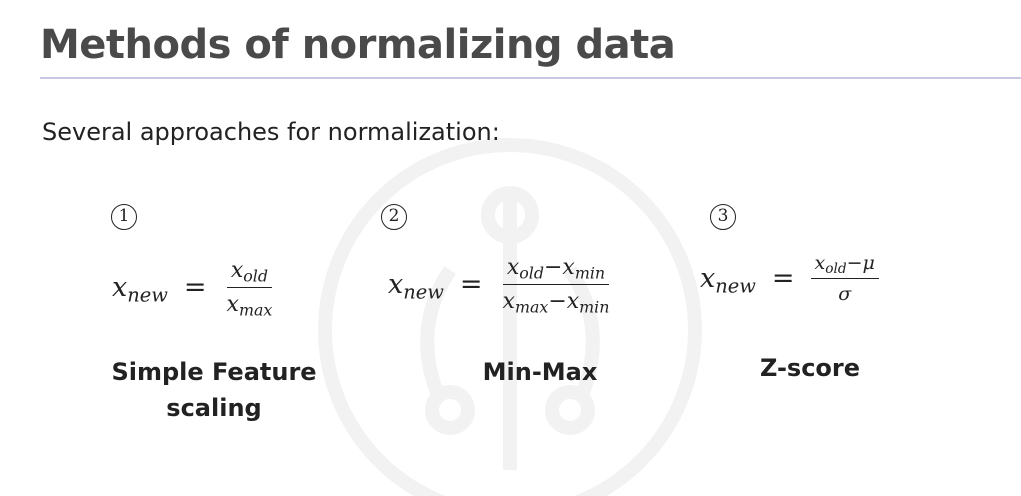 The image size is (1021, 496). Describe the element at coordinates (214, 390) in the screenshot. I see `method-1-label: Simple Feature scaling` at that location.